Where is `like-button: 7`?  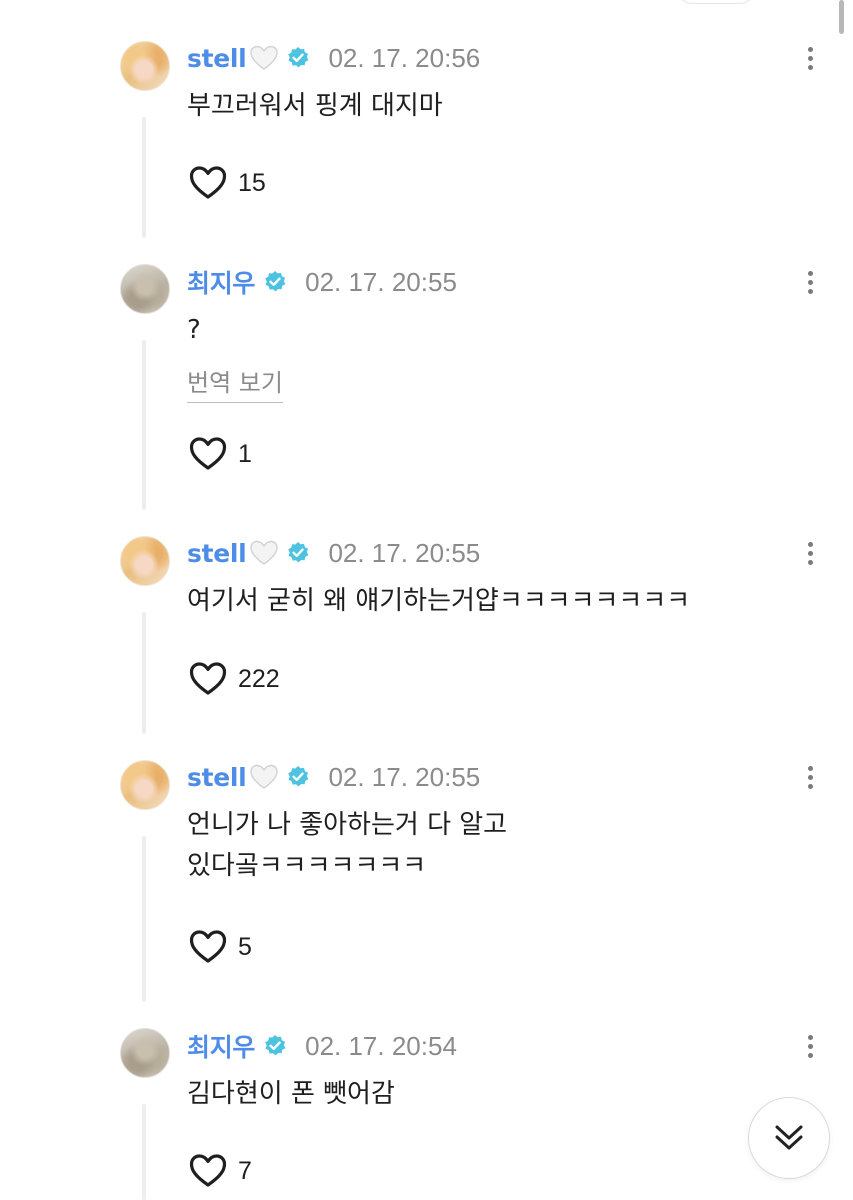 like-button: 7 is located at coordinates (220, 1171).